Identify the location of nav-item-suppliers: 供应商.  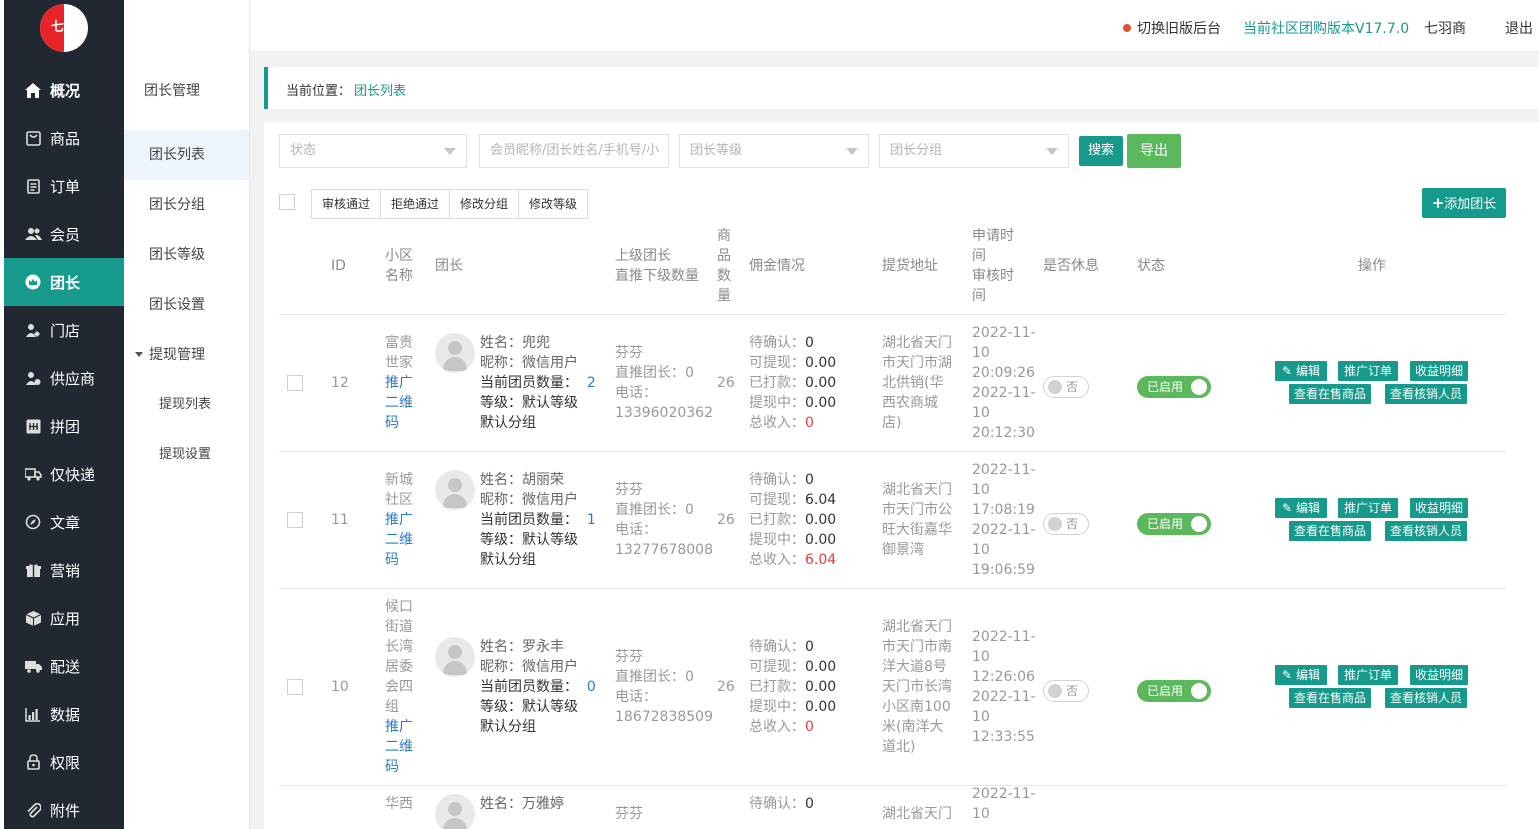
(64, 378).